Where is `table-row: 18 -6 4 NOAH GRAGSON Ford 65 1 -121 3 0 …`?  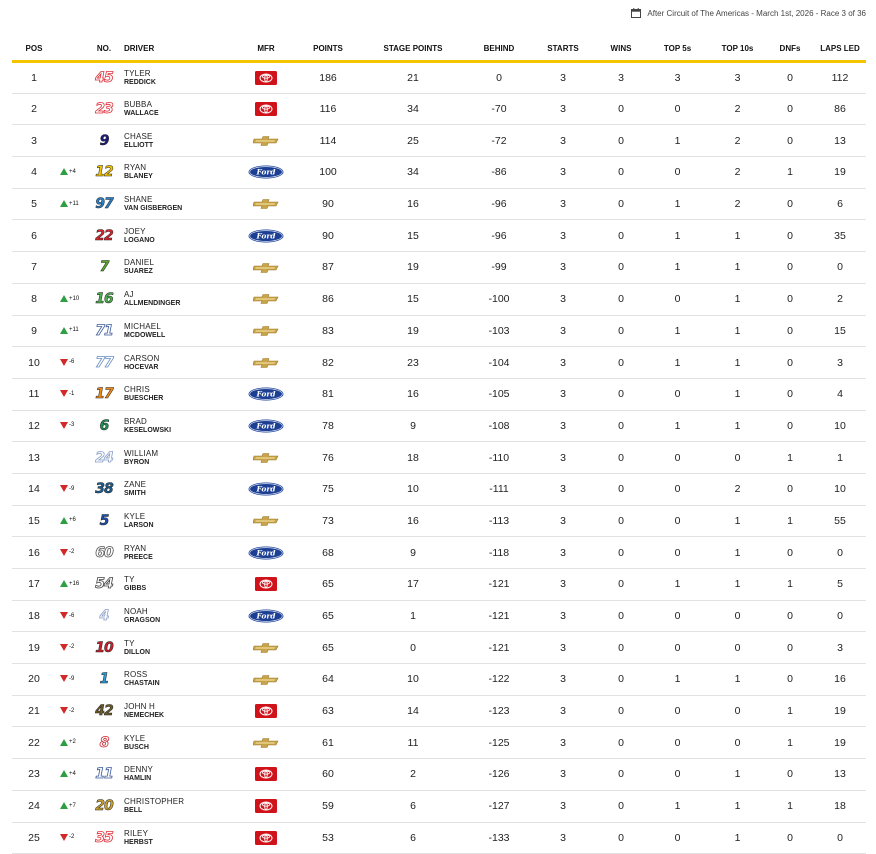 table-row: 18 -6 4 NOAH GRAGSON Ford 65 1 -121 3 0 … is located at coordinates (439, 616).